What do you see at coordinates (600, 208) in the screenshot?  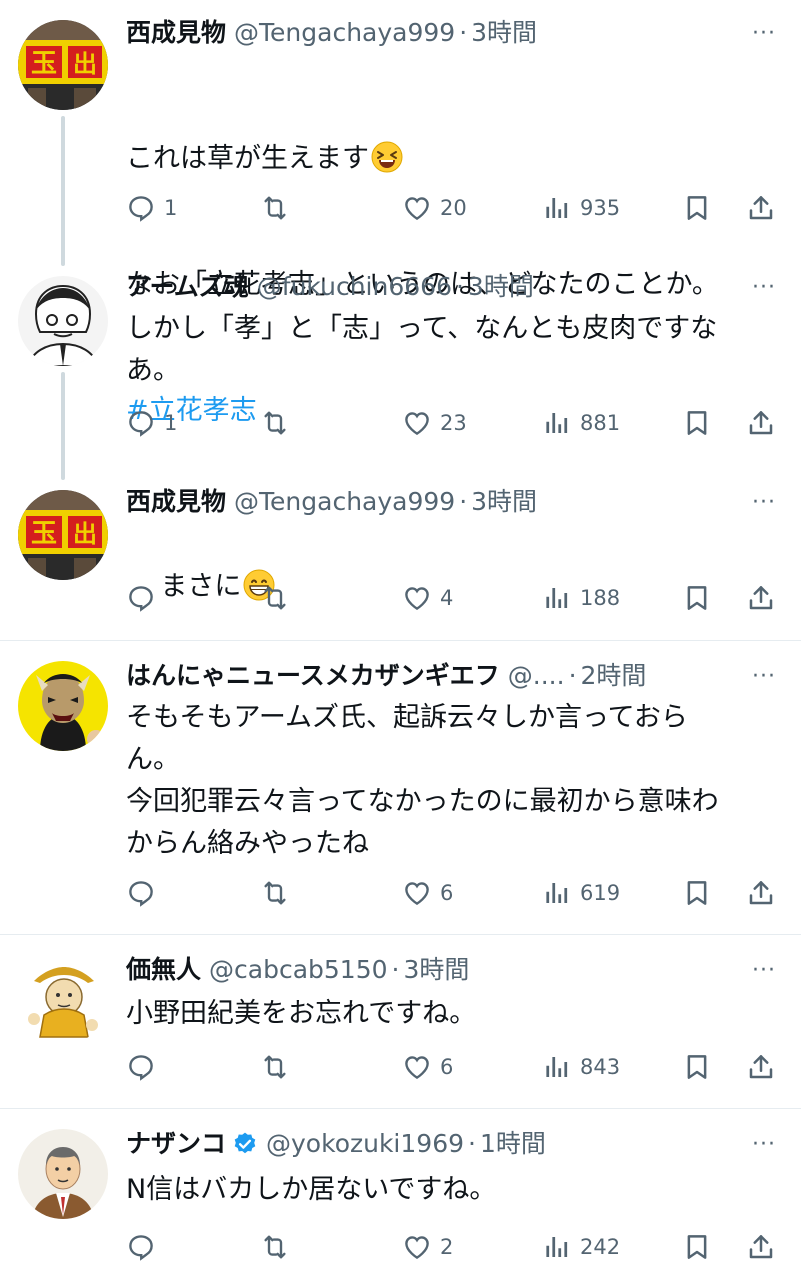 I see `views-count: 935` at bounding box center [600, 208].